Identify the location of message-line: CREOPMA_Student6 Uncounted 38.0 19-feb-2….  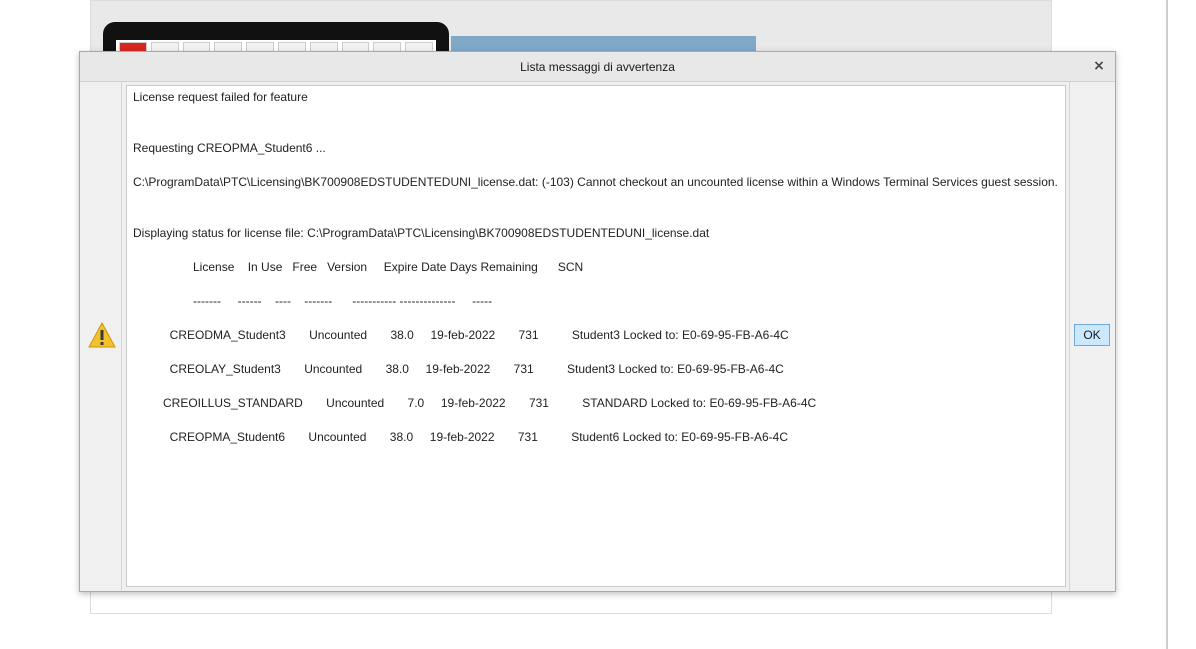
(461, 437).